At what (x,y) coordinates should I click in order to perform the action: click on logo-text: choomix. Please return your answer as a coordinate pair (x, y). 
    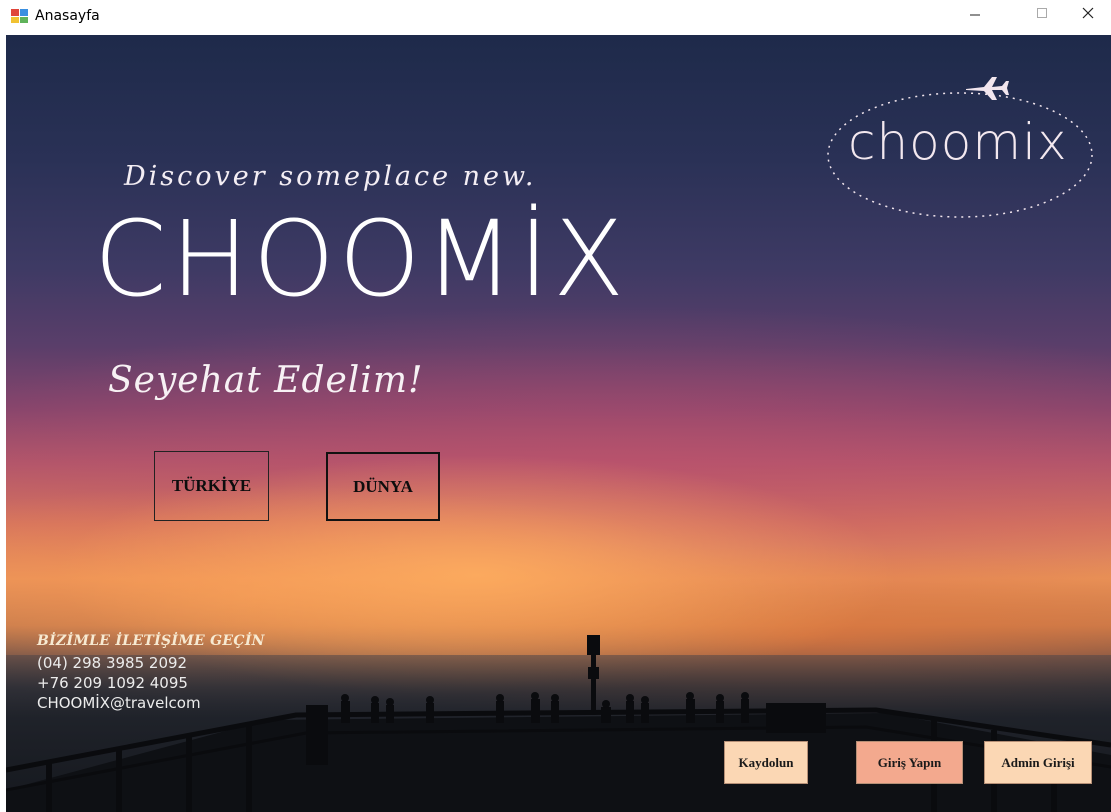
    Looking at the image, I should click on (958, 142).